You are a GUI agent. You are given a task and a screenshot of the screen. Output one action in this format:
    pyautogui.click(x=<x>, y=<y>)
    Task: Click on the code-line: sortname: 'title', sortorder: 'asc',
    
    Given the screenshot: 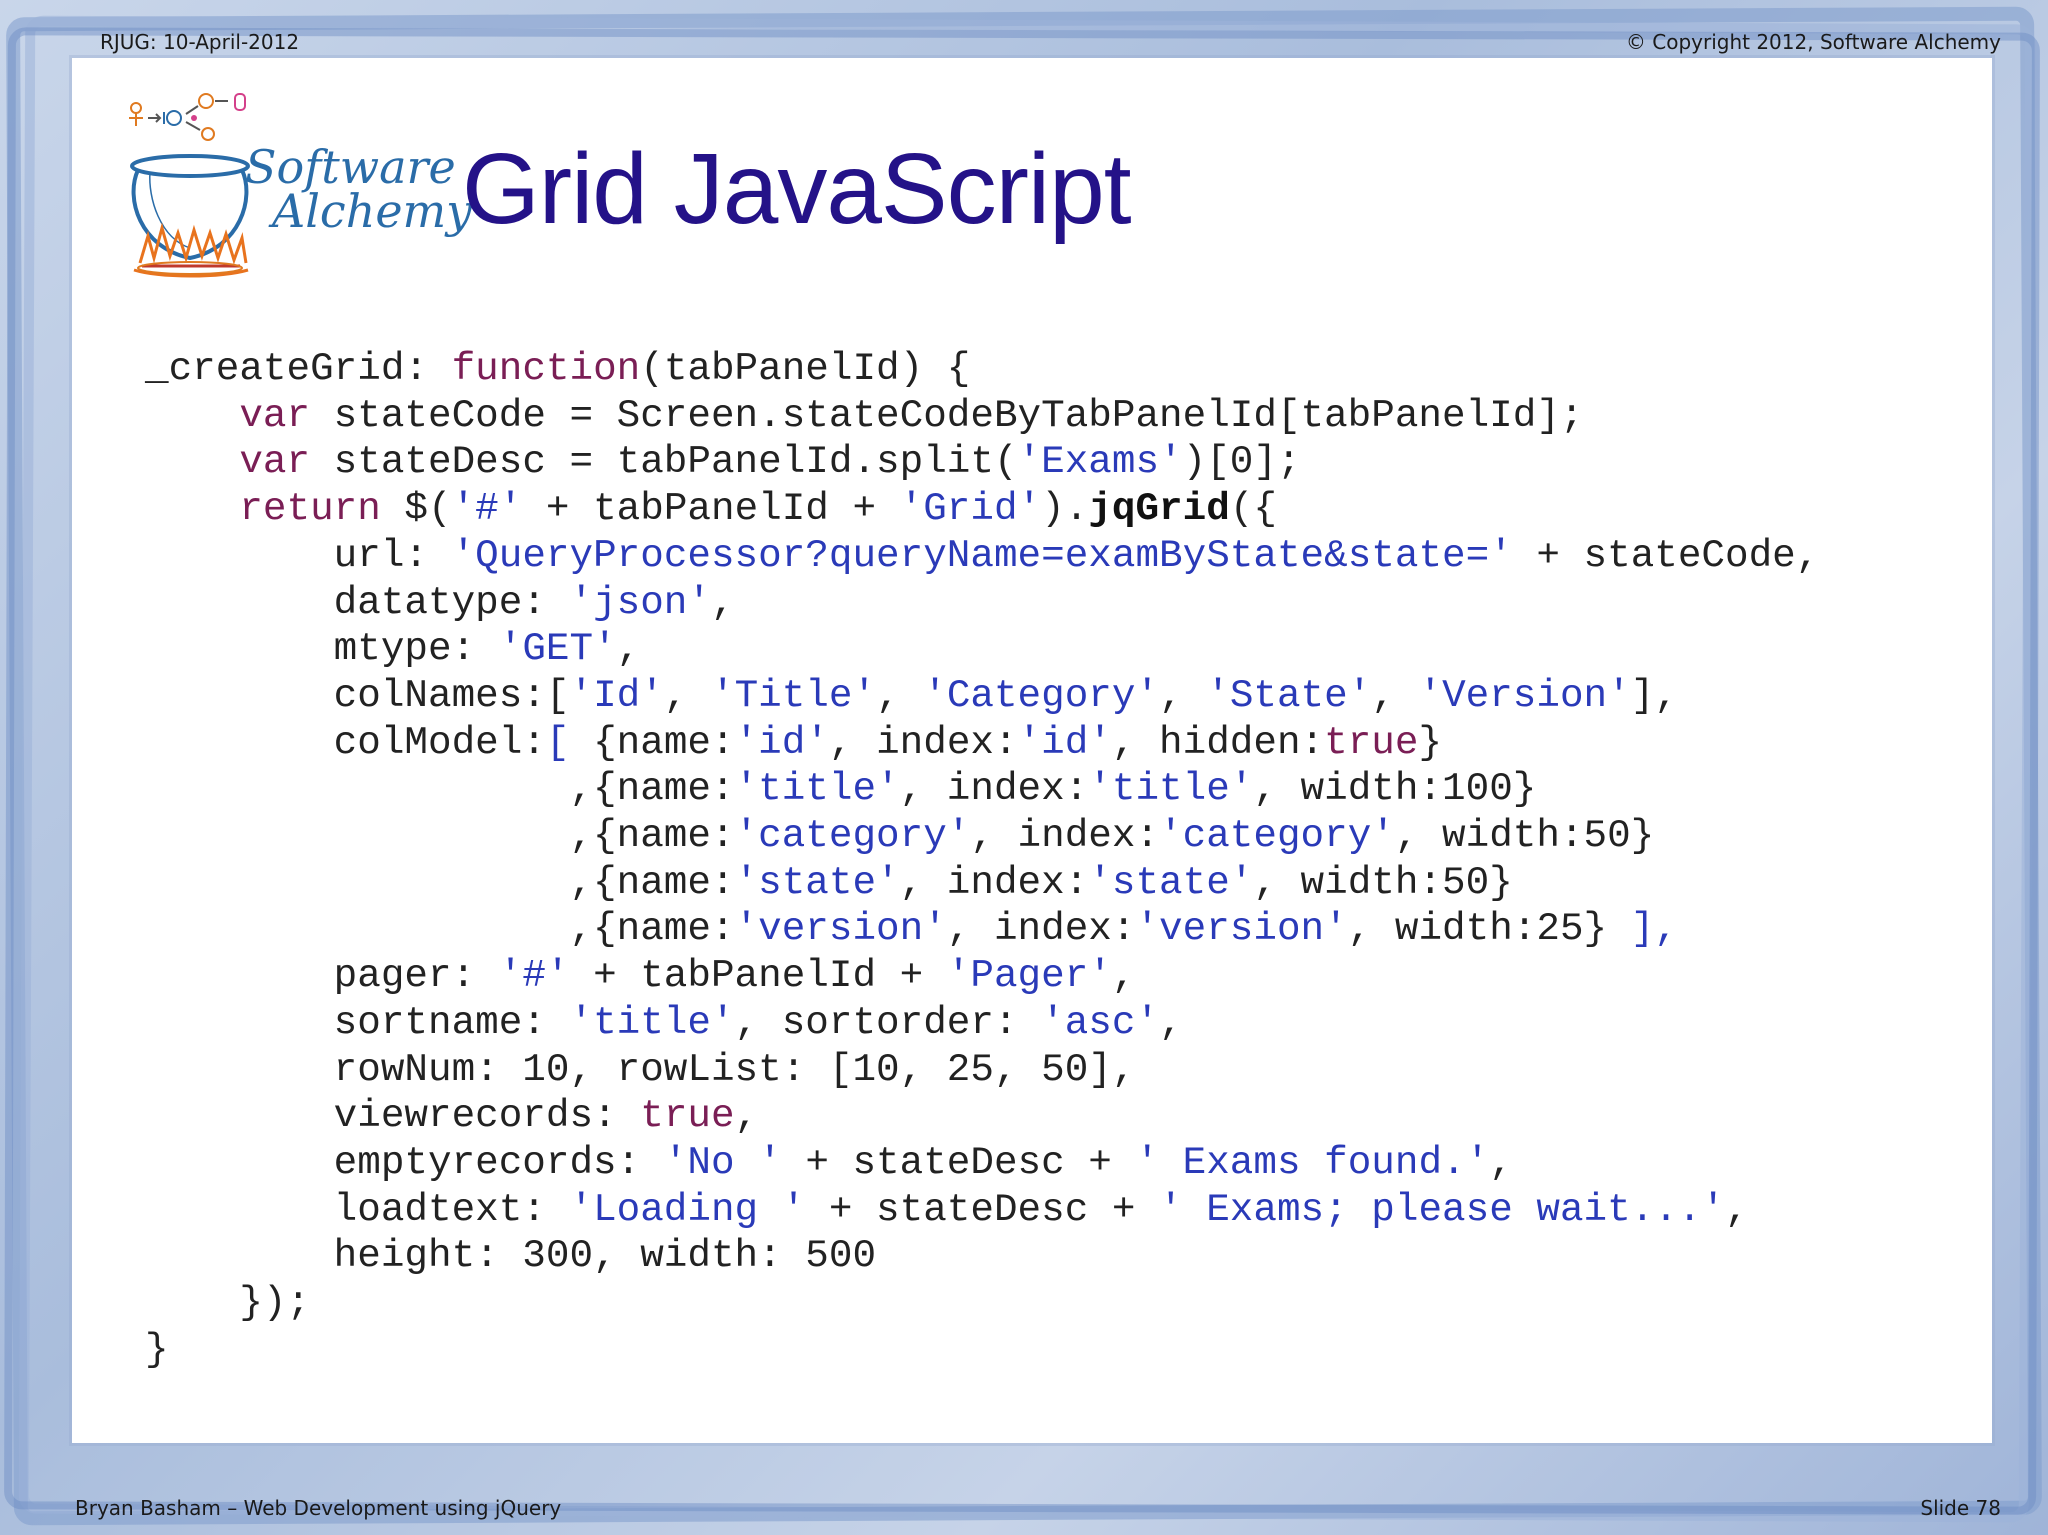 What is the action you would take?
    pyautogui.click(x=982, y=1023)
    